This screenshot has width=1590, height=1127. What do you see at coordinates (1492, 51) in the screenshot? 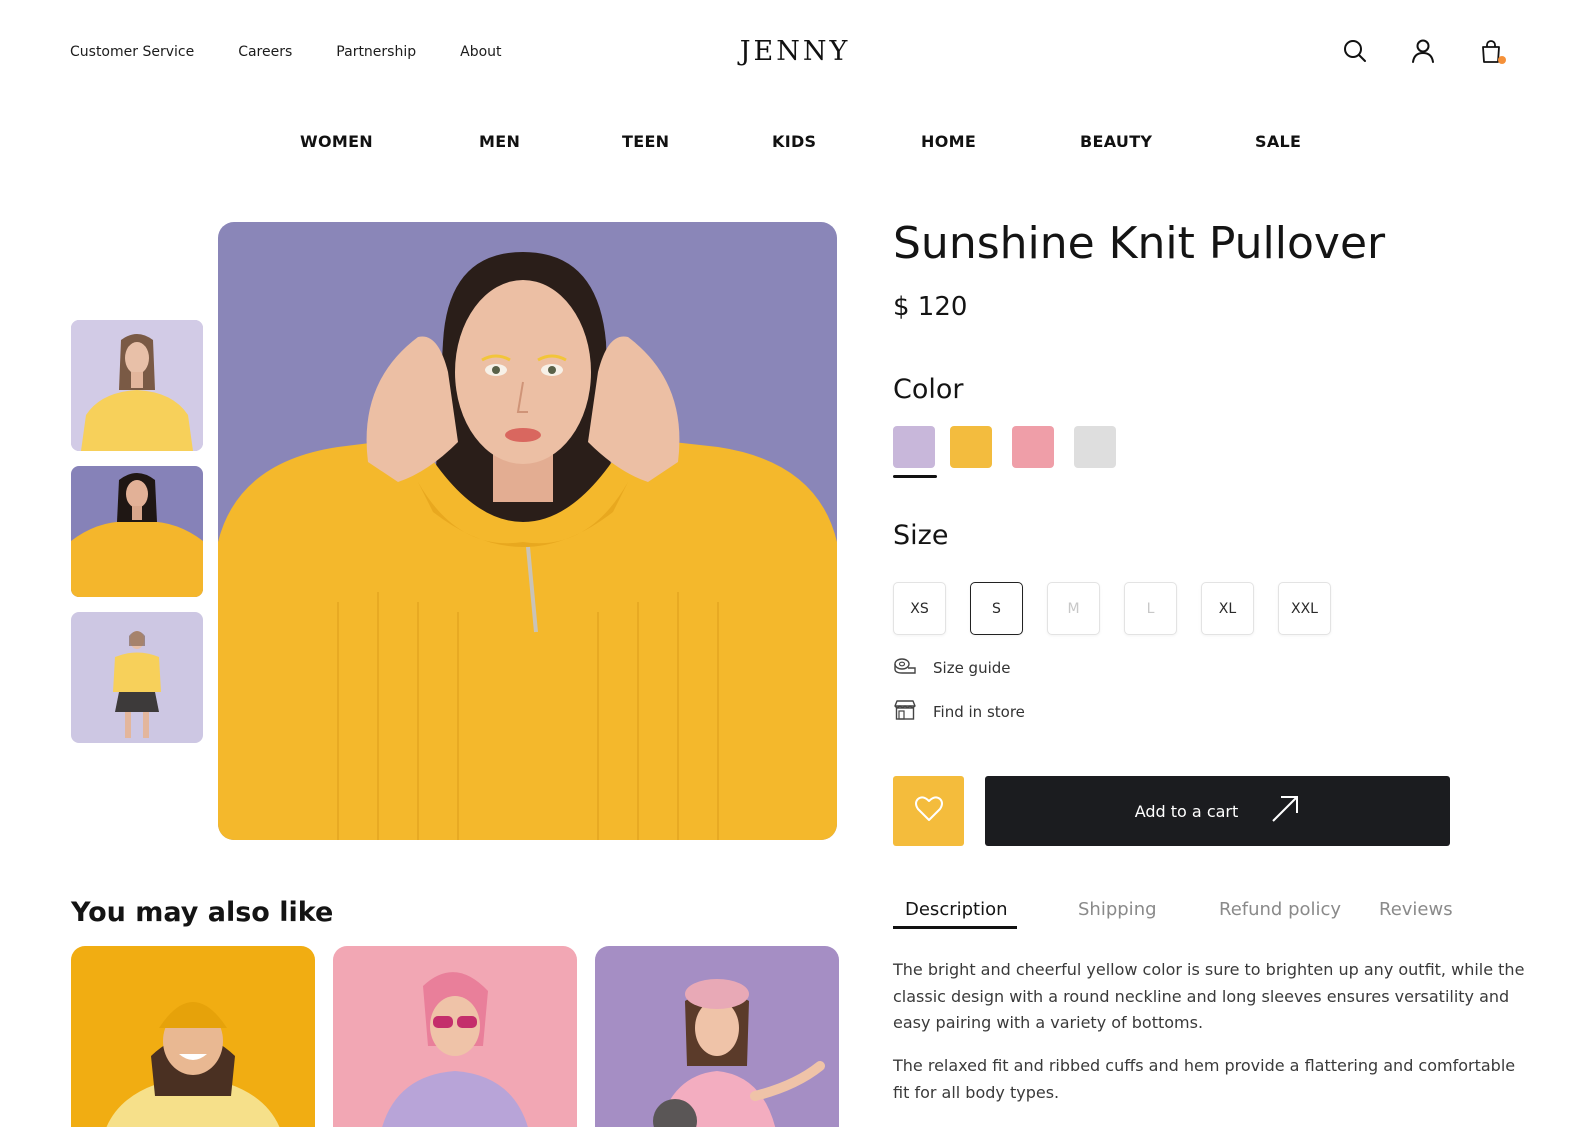
I see `shopping-bag-icon` at bounding box center [1492, 51].